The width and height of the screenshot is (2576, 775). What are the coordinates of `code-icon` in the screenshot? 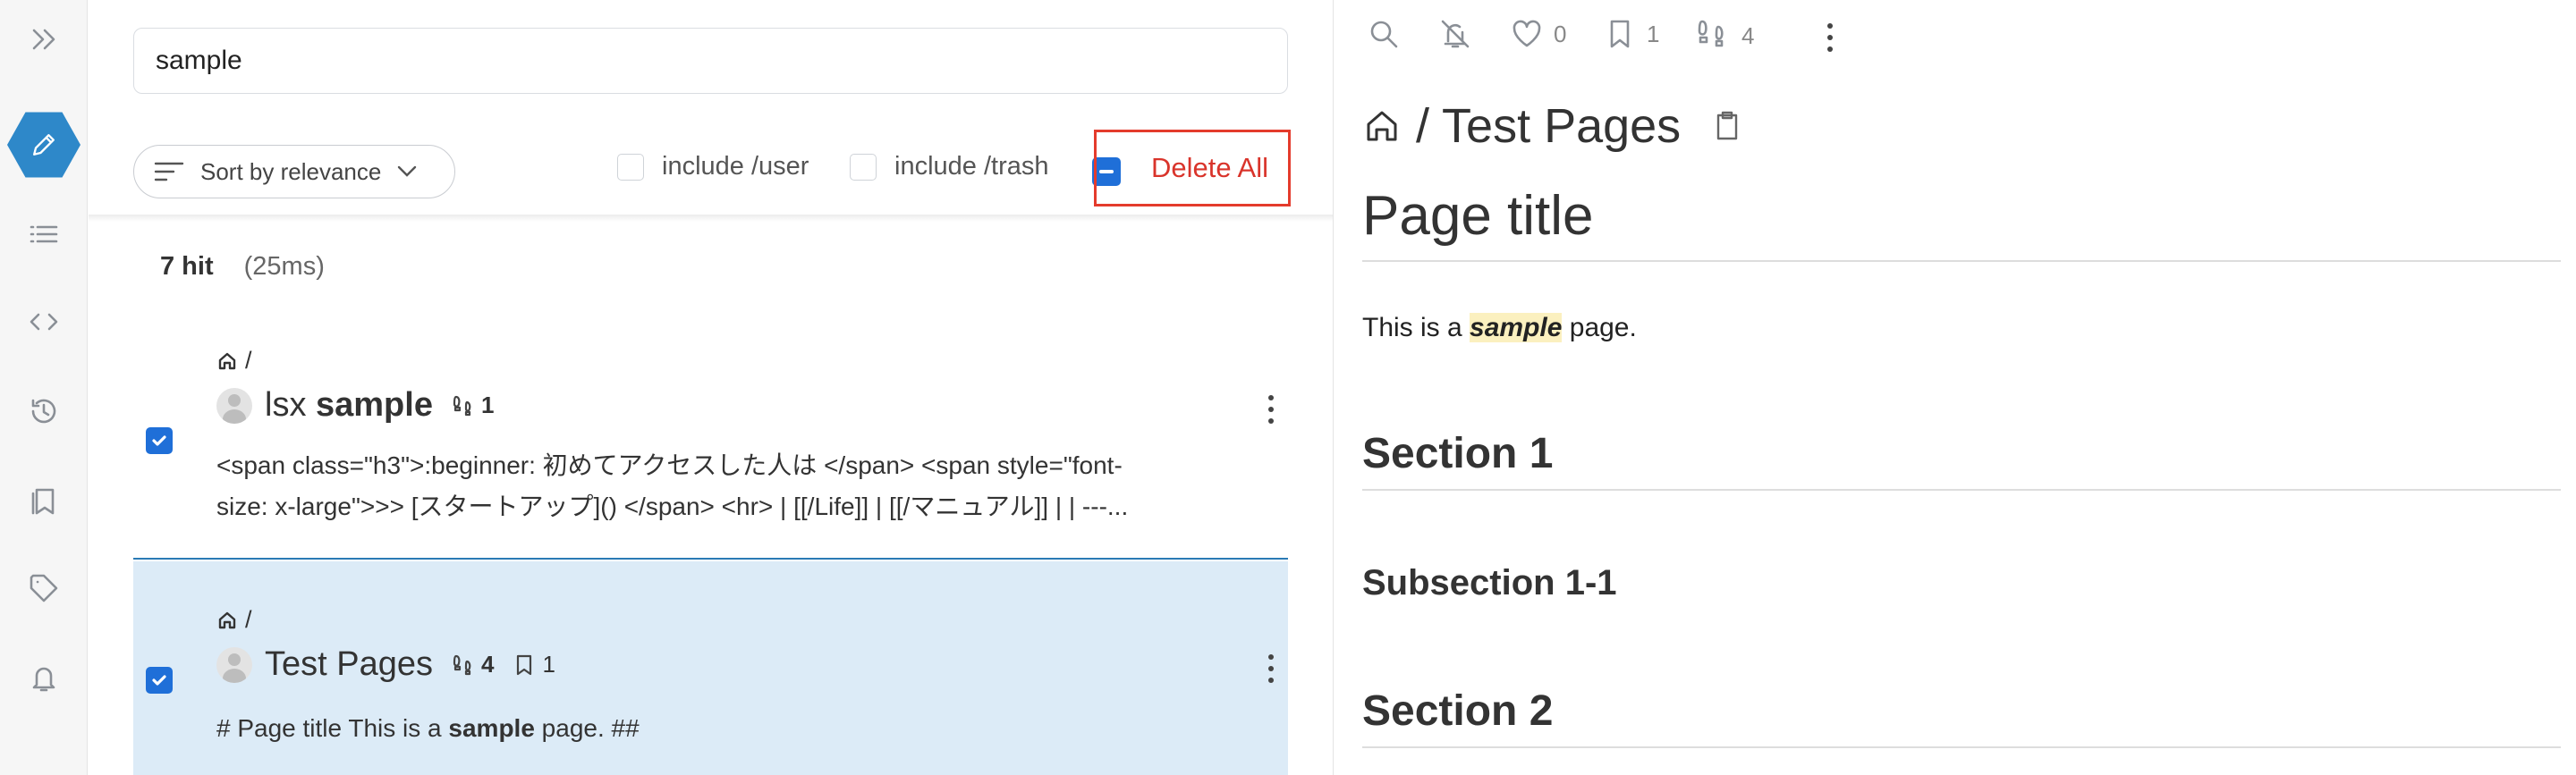 It's located at (44, 322).